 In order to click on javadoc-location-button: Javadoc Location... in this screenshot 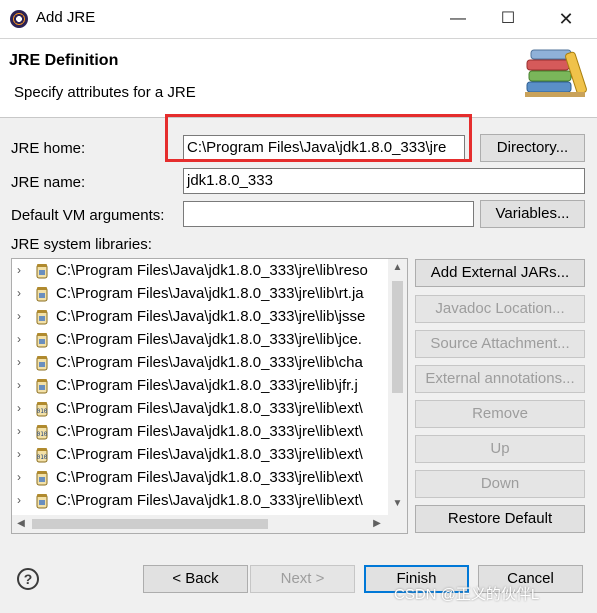, I will do `click(500, 309)`.